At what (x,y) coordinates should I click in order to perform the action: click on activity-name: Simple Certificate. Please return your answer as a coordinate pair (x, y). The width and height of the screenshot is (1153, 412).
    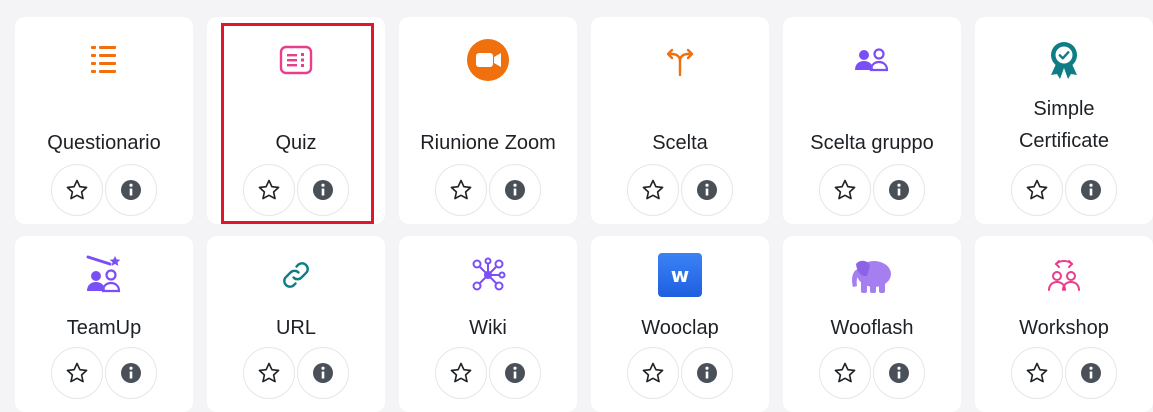
    Looking at the image, I should click on (1064, 125).